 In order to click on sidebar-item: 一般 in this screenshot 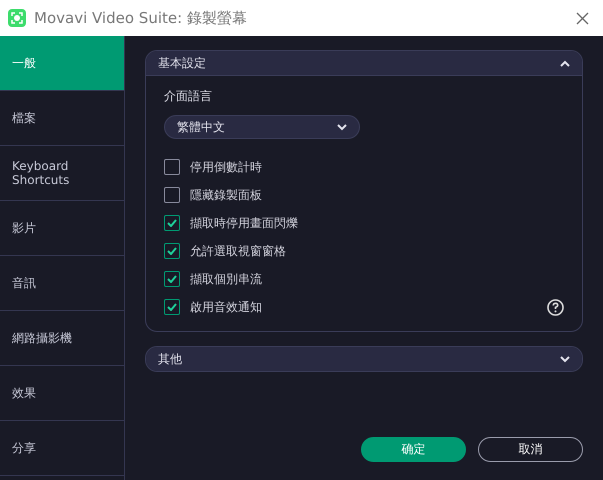, I will do `click(62, 63)`.